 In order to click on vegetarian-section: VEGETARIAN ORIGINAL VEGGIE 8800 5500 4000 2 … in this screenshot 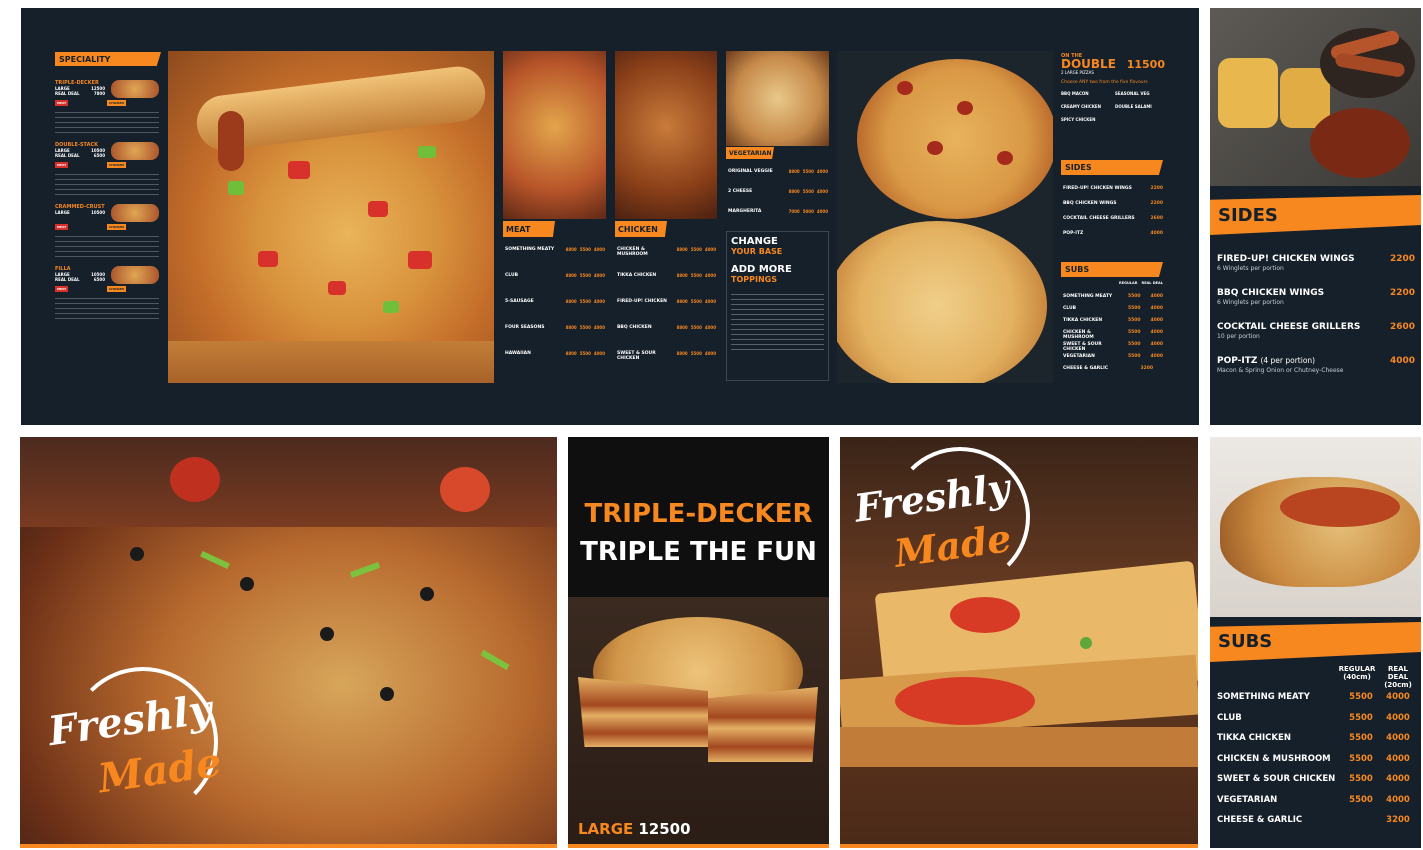, I will do `click(777, 216)`.